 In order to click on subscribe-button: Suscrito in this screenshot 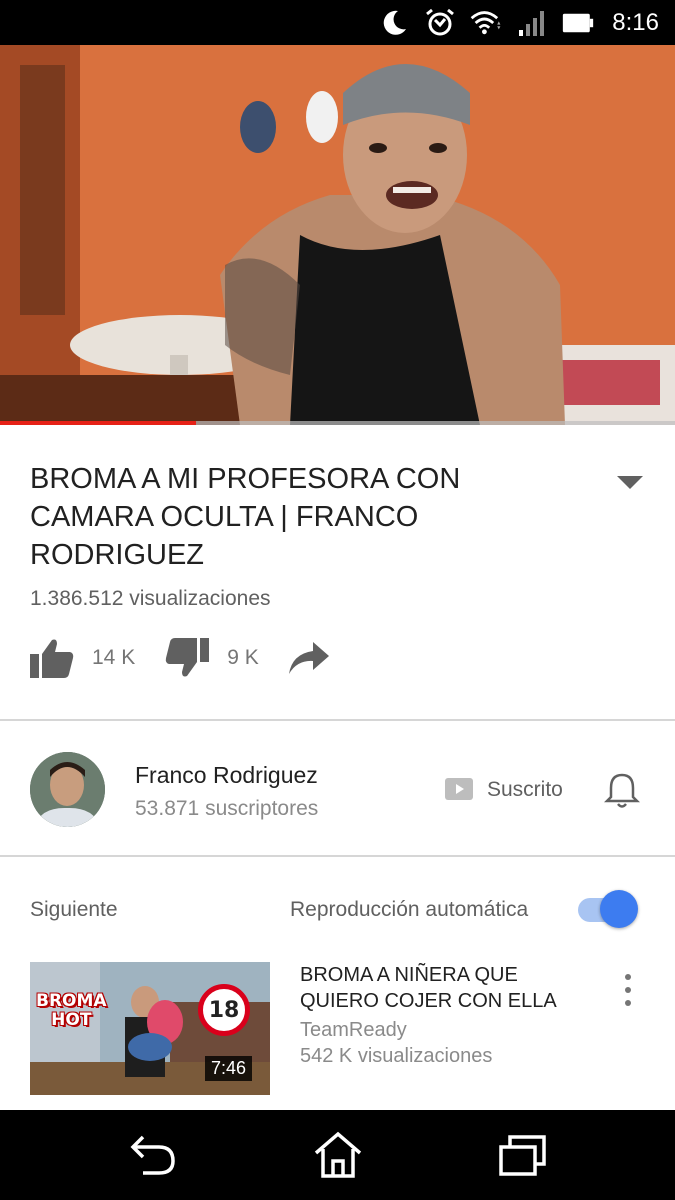, I will do `click(525, 790)`.